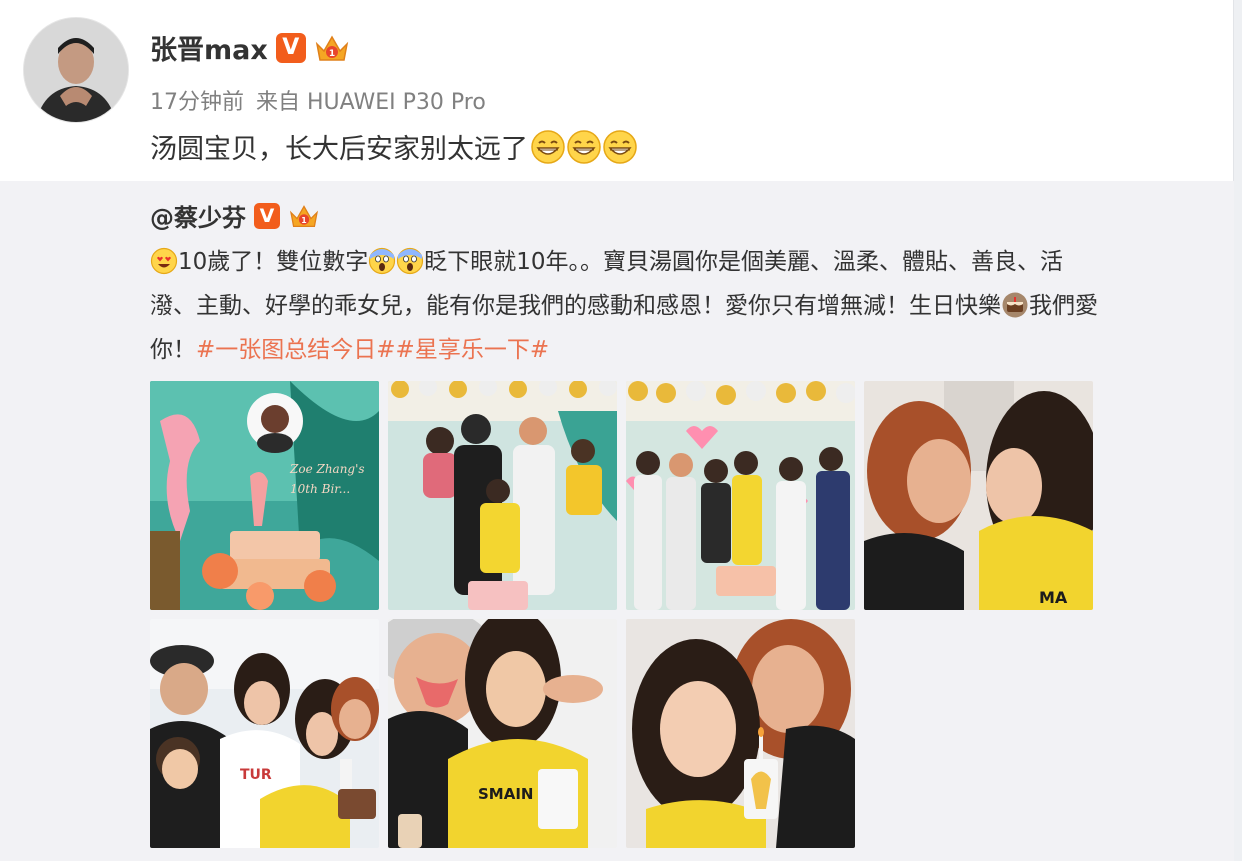 The width and height of the screenshot is (1242, 861). I want to click on post-body: 汤圆宝贝，长大后安家别太远了, so click(394, 146).